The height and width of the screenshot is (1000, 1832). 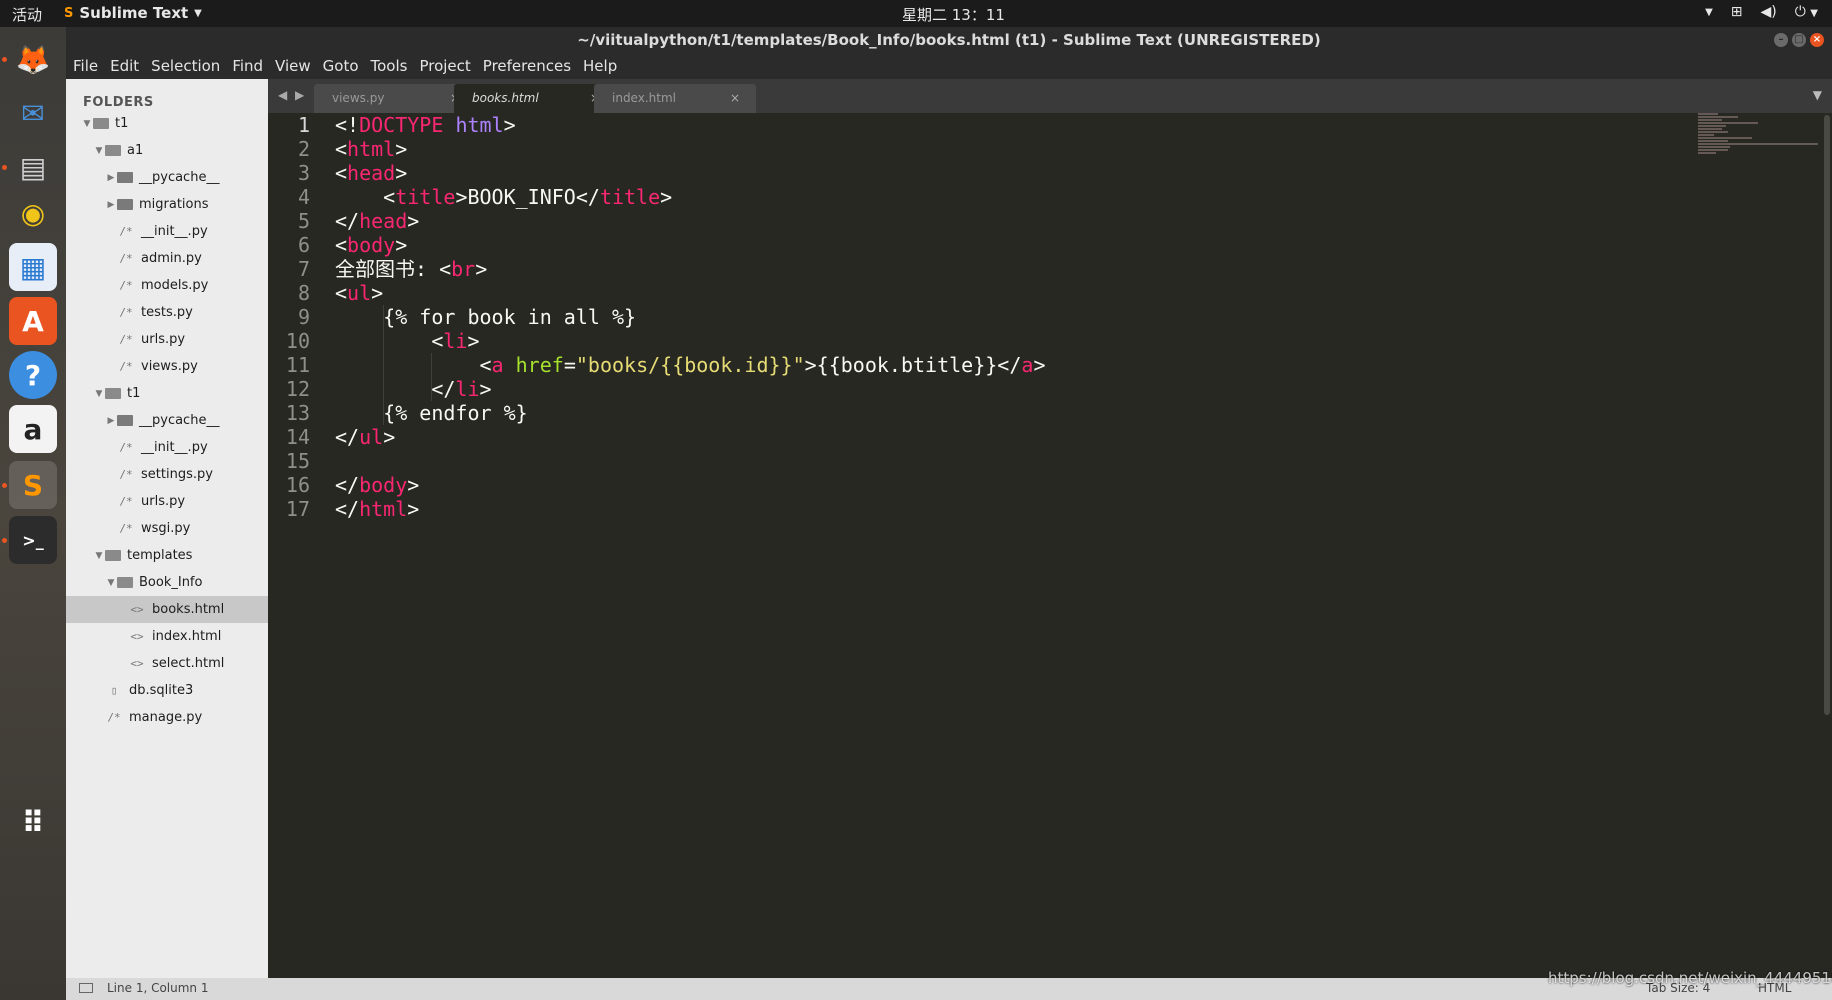 I want to click on menu-selection: Selection, so click(x=185, y=66).